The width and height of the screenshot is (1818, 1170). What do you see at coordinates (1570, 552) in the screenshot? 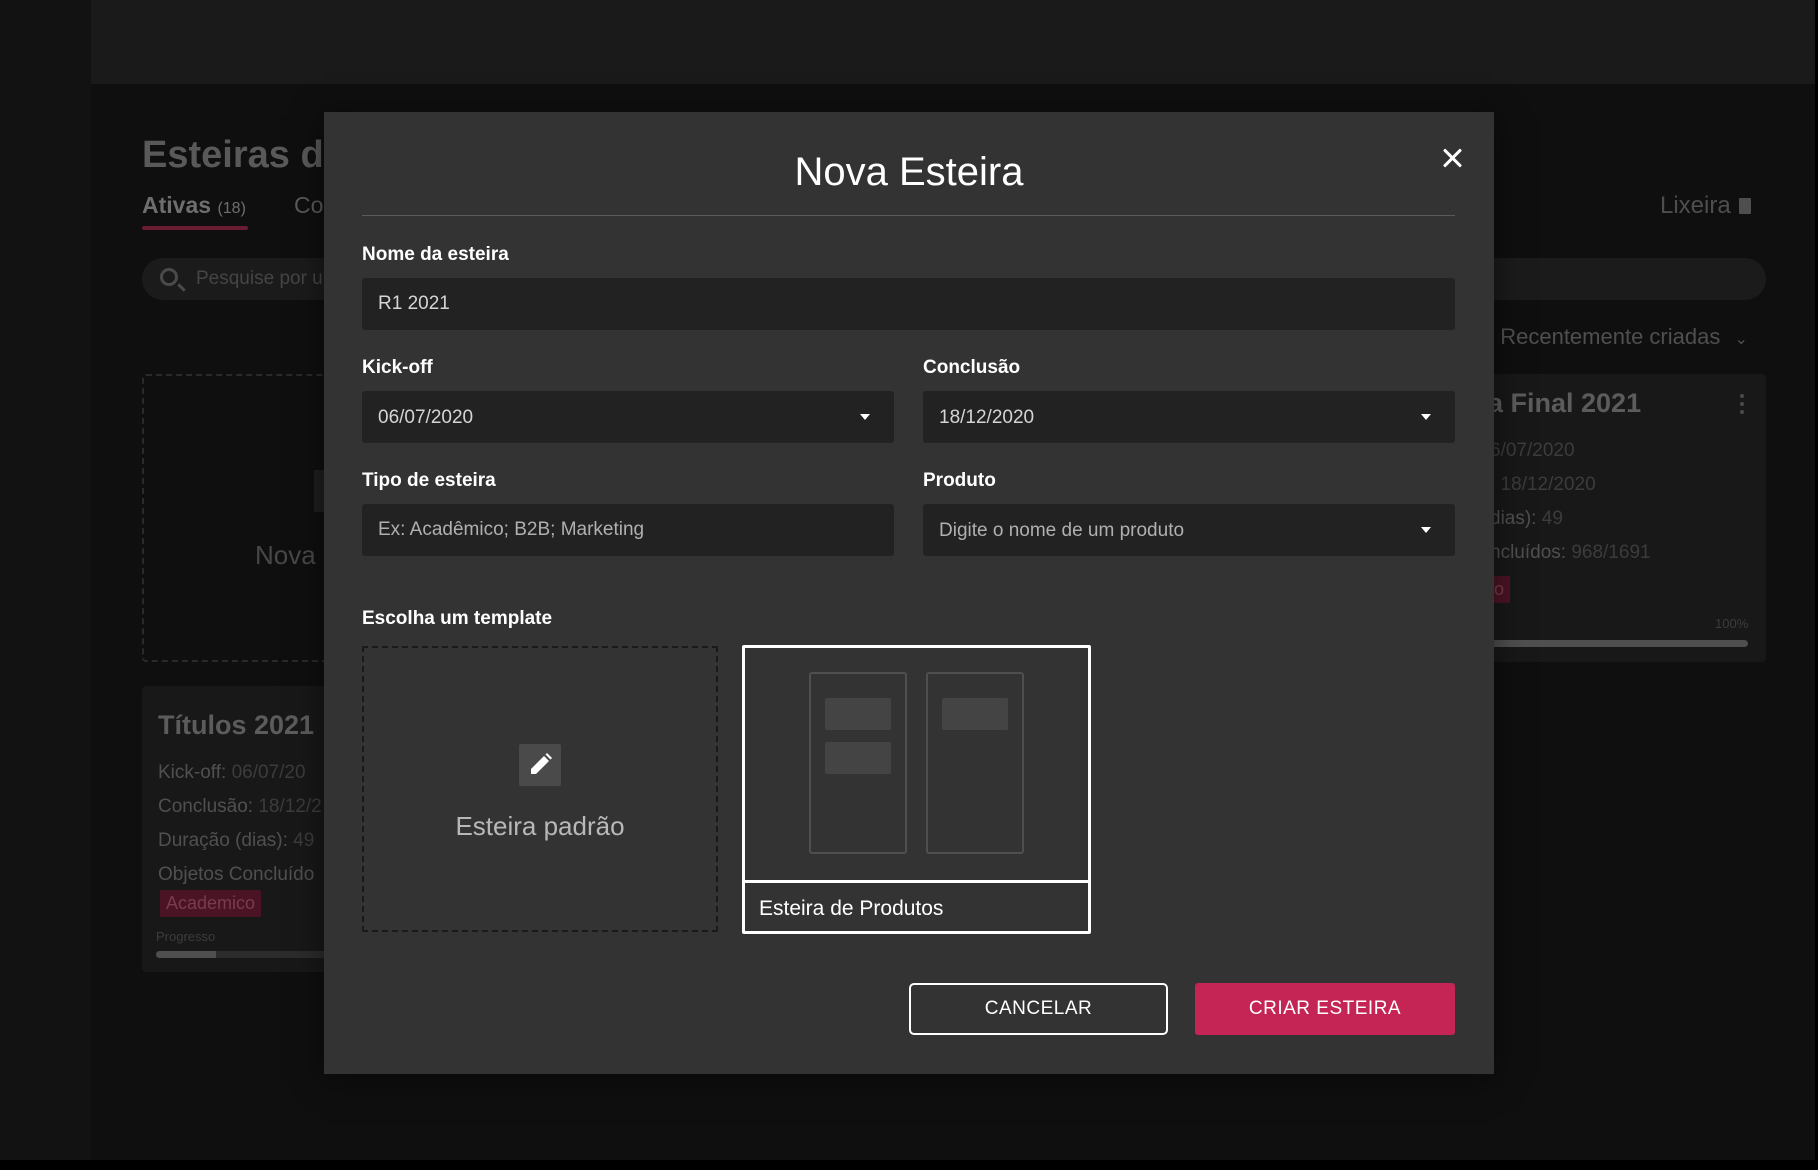
I see `board-card-objects: ncluídos: 968/1691` at bounding box center [1570, 552].